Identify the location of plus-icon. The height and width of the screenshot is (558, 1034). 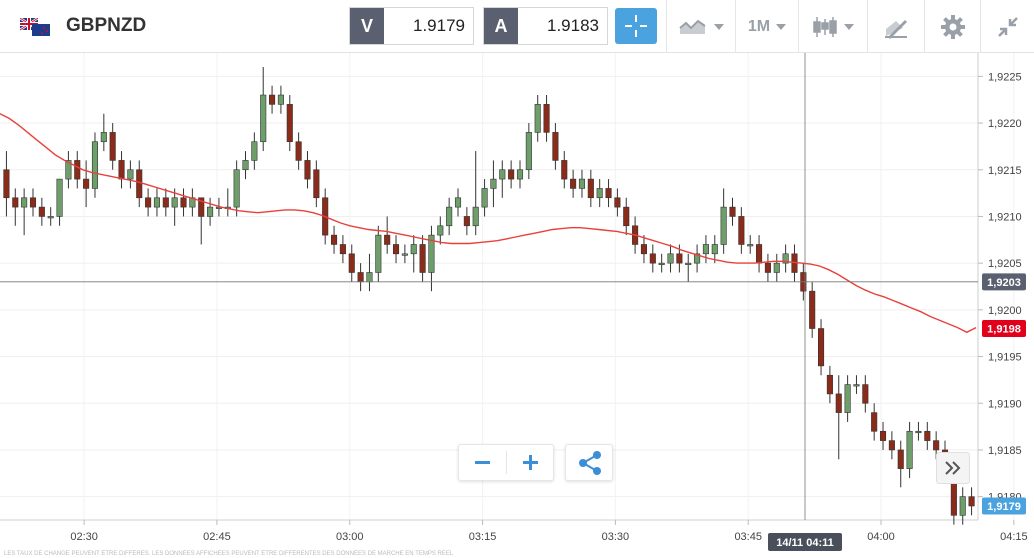
(530, 462).